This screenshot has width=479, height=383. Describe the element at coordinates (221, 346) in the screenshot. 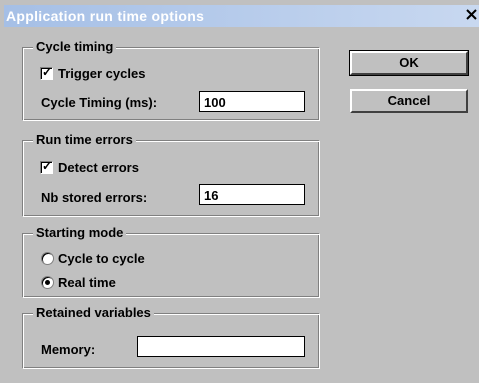

I see `memory-input` at that location.